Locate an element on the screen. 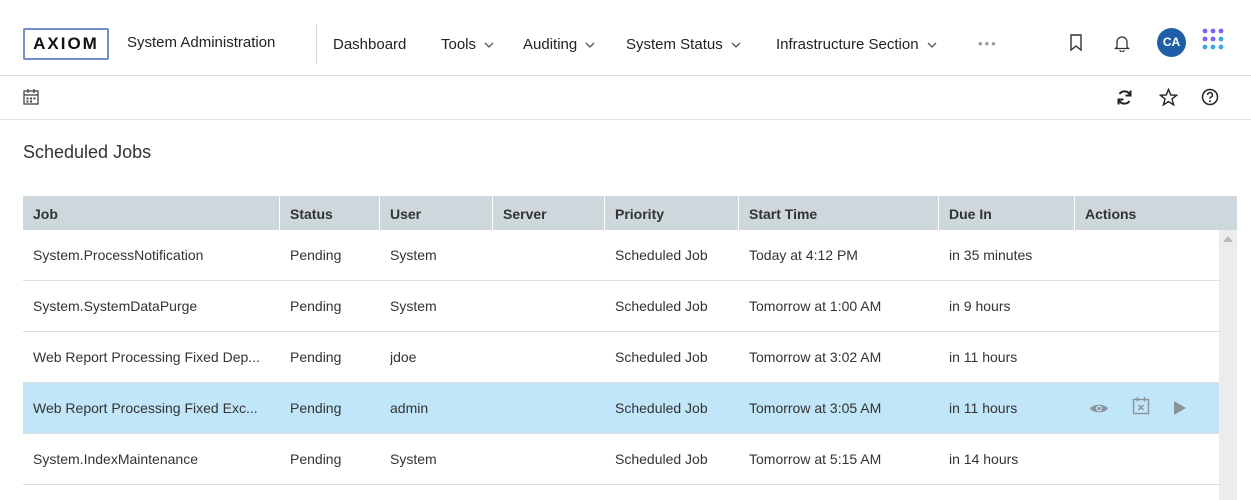 The height and width of the screenshot is (500, 1251). help-icon is located at coordinates (1210, 97).